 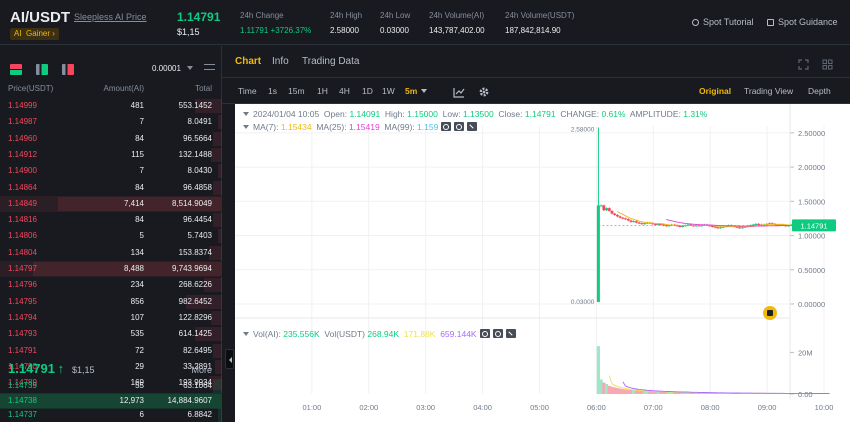 I want to click on timeframe-time: Time, so click(x=247, y=91).